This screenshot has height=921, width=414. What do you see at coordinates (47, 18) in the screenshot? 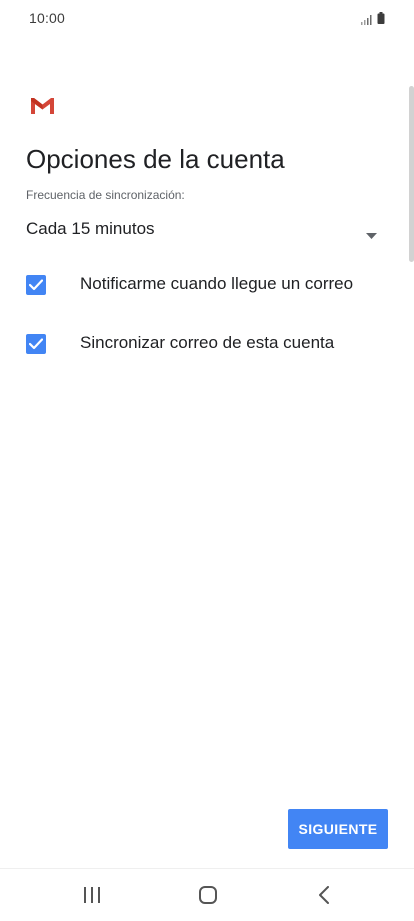
I see `status-time: 10:00` at bounding box center [47, 18].